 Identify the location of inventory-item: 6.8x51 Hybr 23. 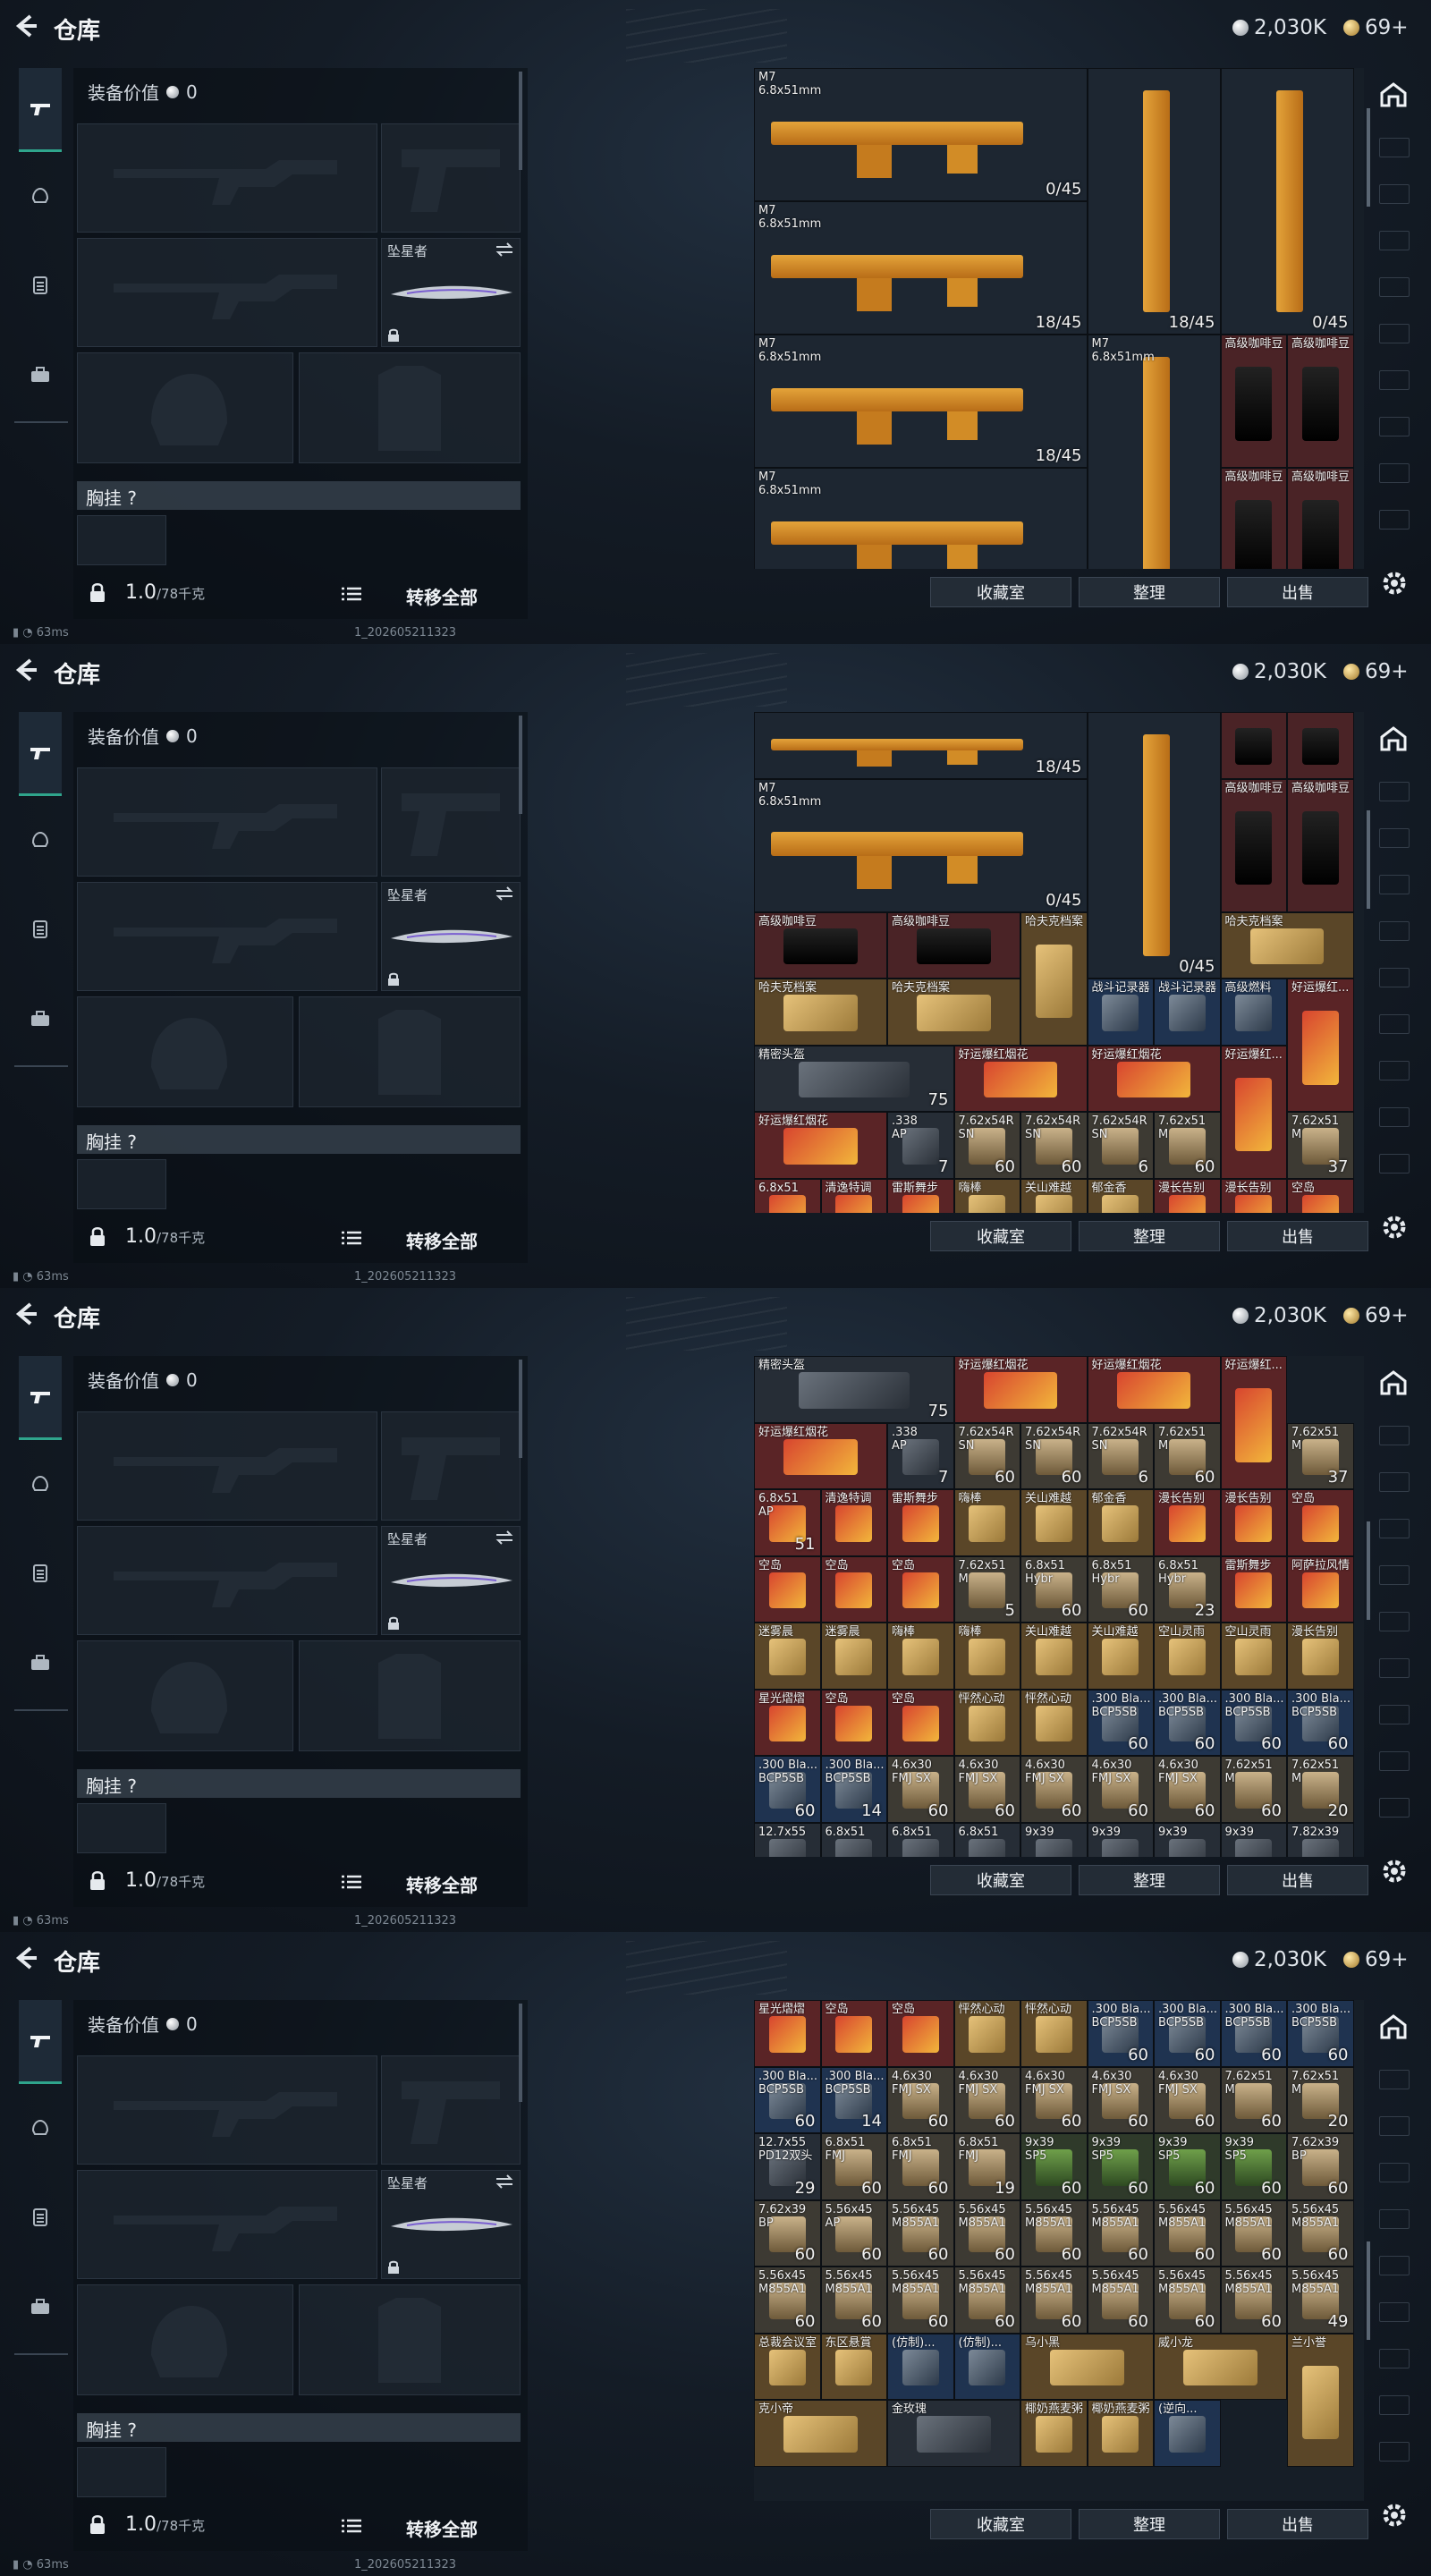
(1188, 1589).